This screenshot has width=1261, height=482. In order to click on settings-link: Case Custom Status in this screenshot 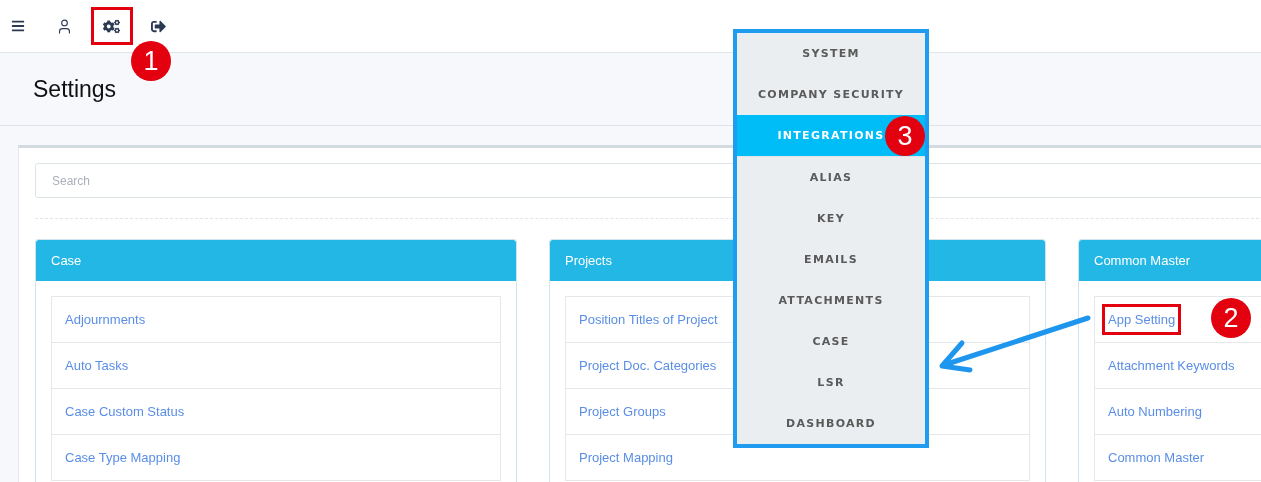, I will do `click(125, 411)`.